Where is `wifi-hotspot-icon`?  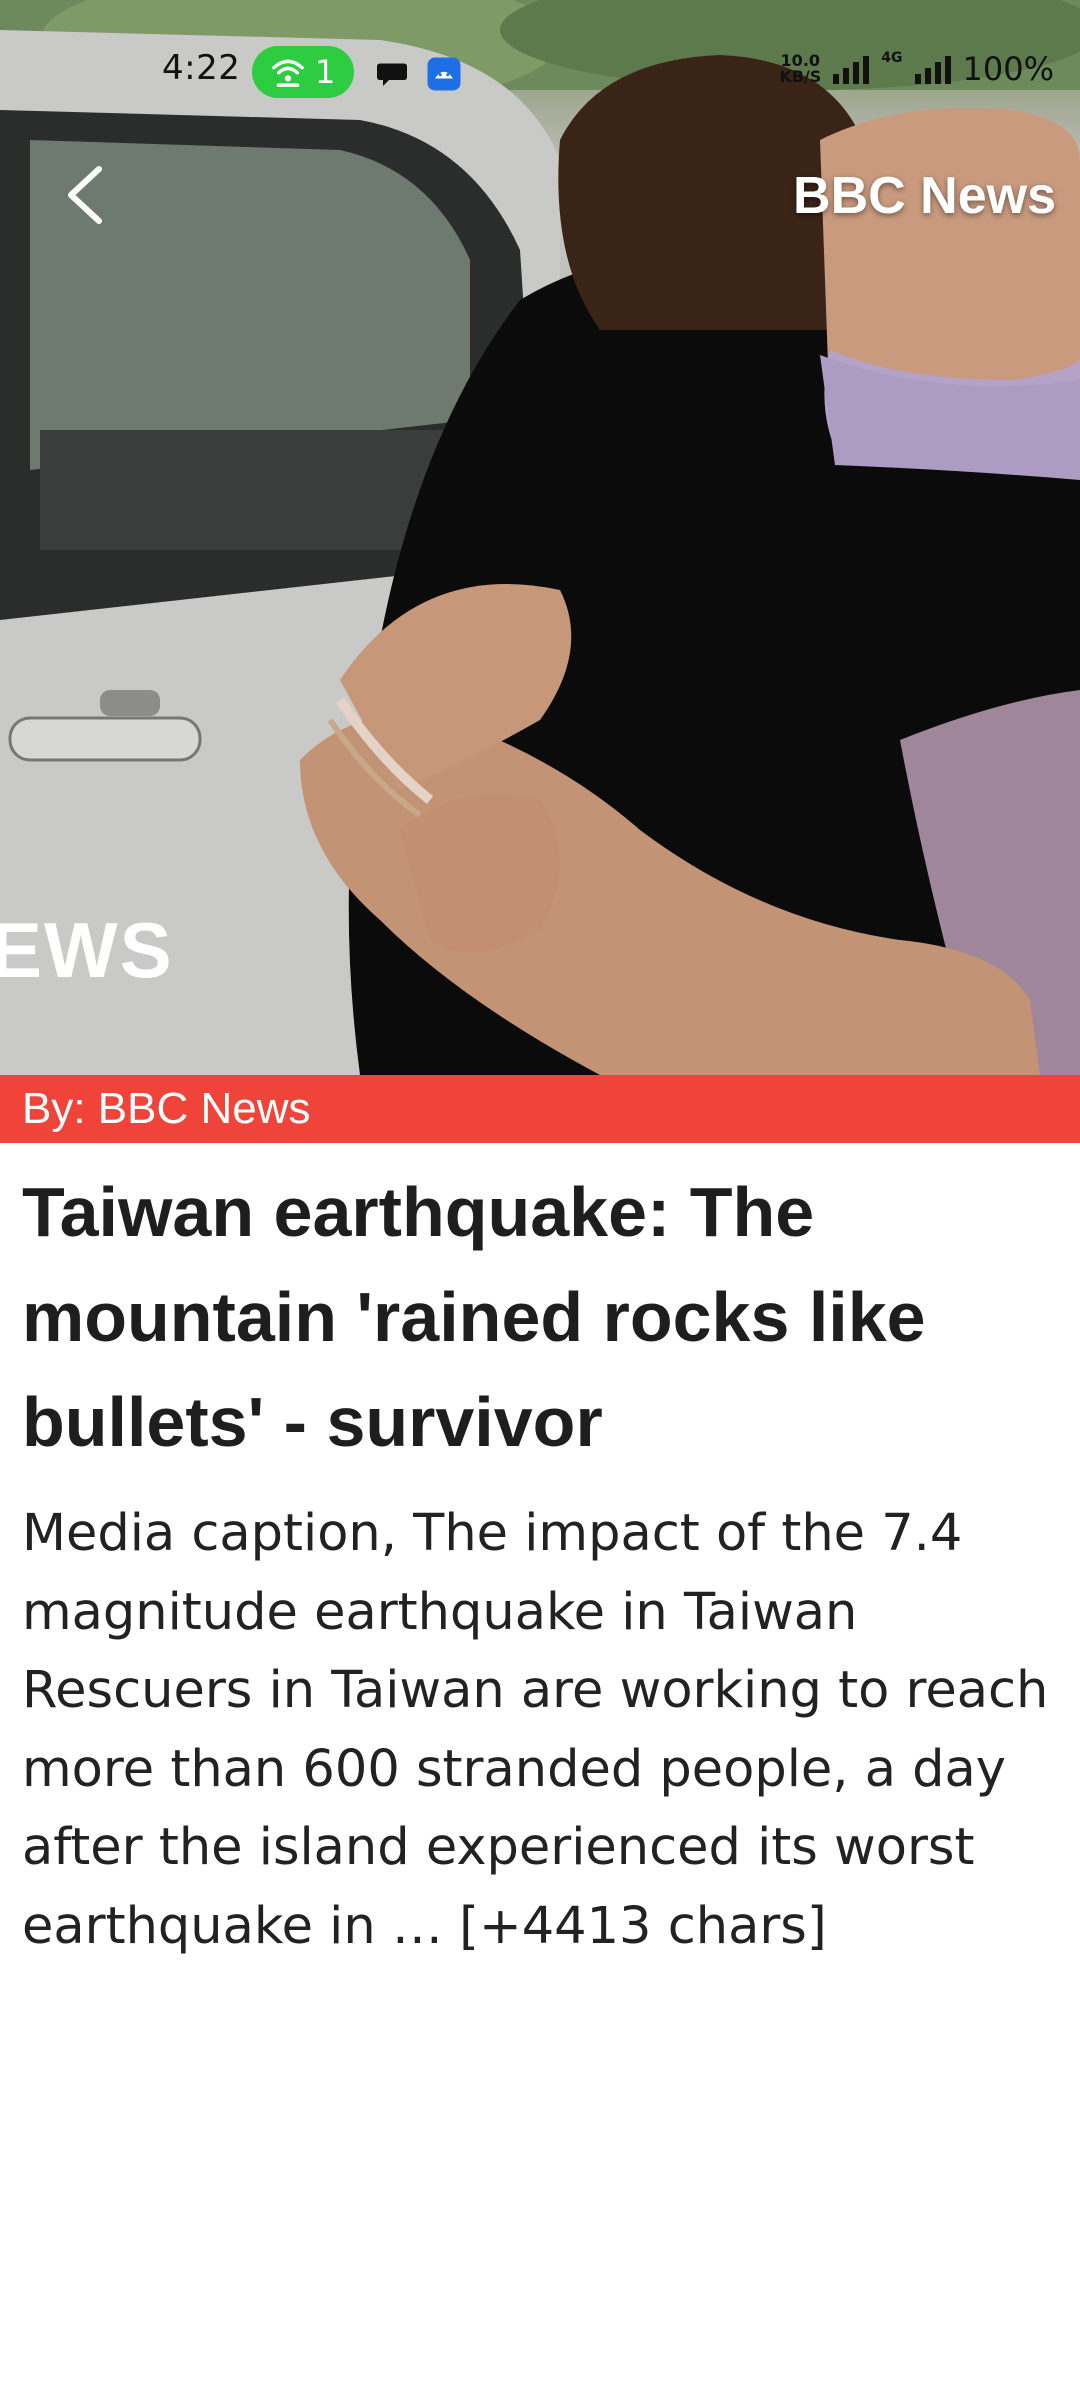
wifi-hotspot-icon is located at coordinates (287, 73).